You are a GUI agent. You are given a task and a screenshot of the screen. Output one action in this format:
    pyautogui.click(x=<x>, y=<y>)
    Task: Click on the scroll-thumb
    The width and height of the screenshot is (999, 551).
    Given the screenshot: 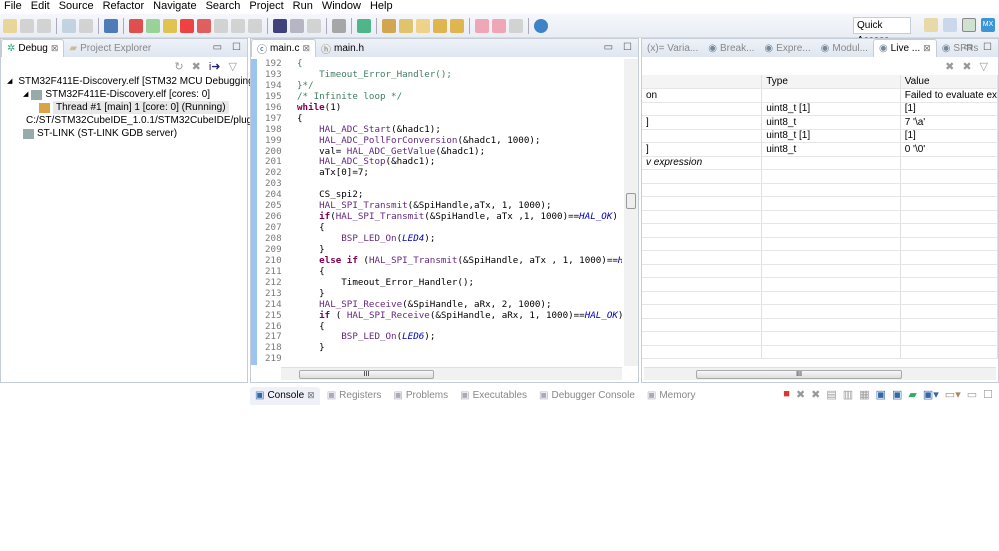 What is the action you would take?
    pyautogui.click(x=631, y=201)
    